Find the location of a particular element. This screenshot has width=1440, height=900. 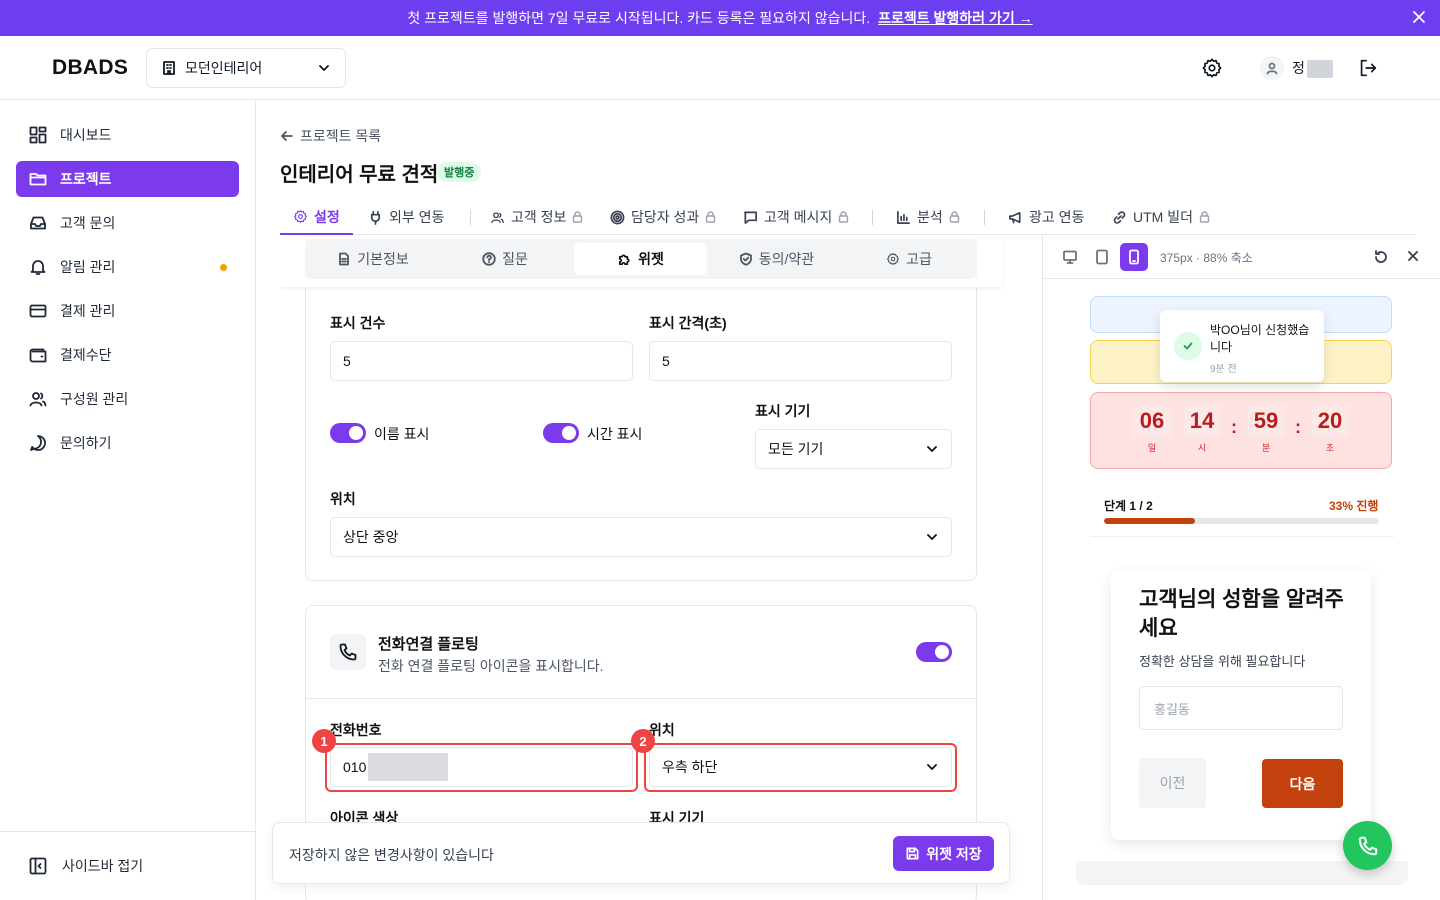

position-label: 위치 is located at coordinates (343, 499).